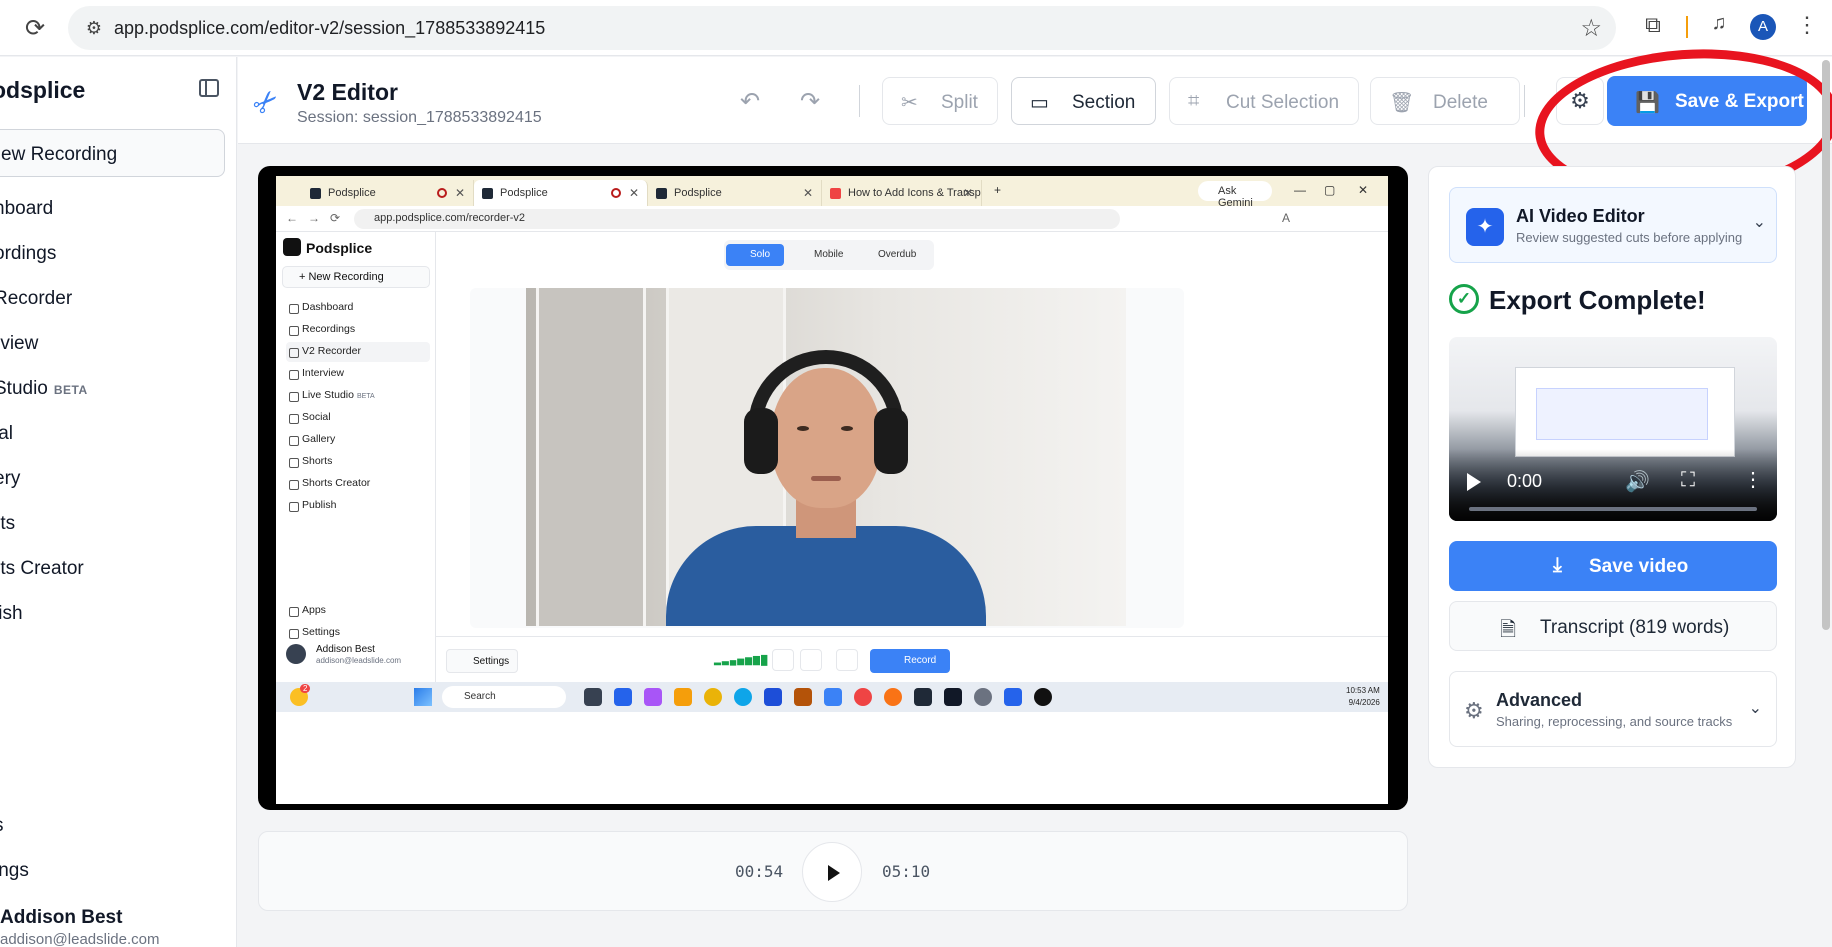 This screenshot has width=1832, height=947. What do you see at coordinates (7, 524) in the screenshot?
I see `sidebar-item-shorts: rts` at bounding box center [7, 524].